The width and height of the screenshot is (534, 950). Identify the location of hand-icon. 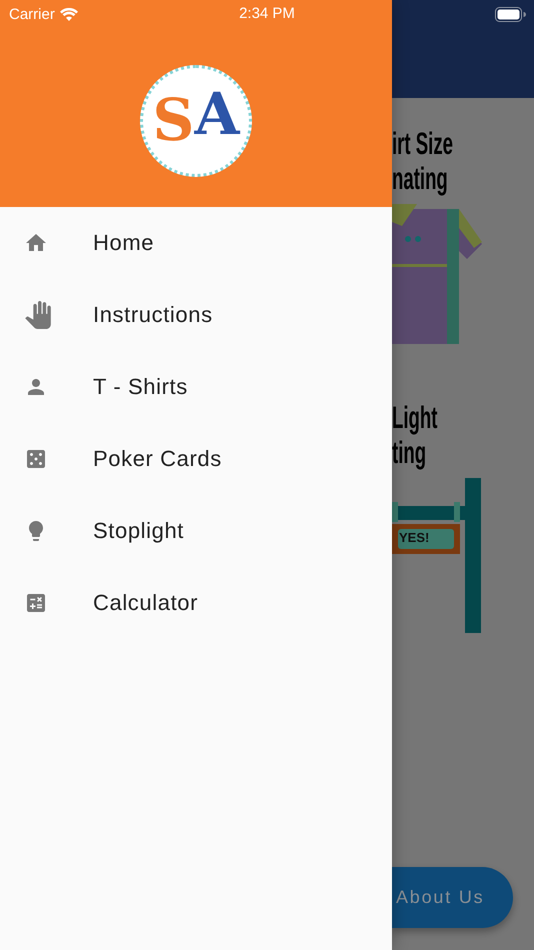
(38, 315).